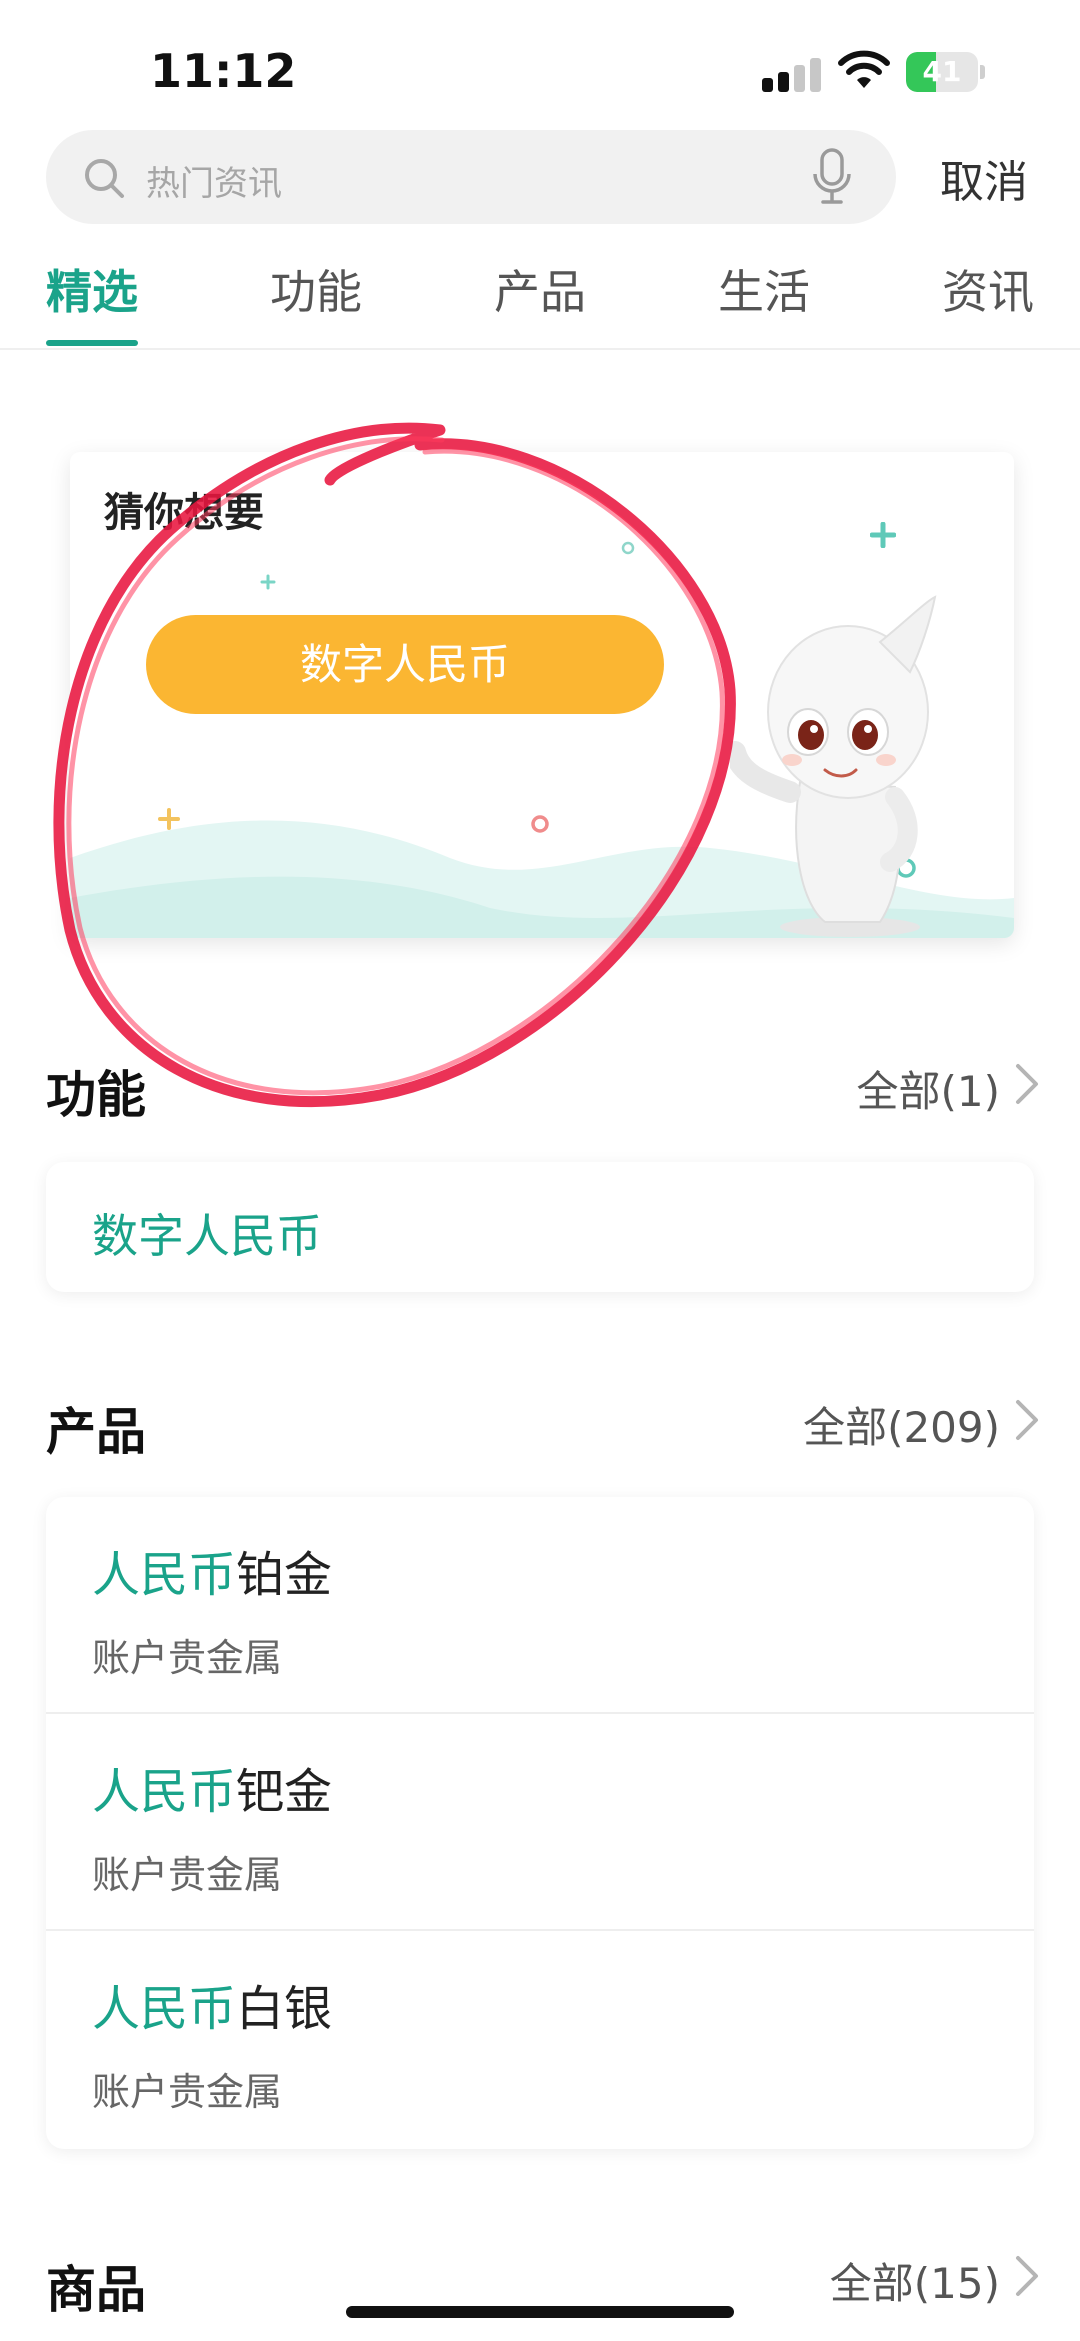 The image size is (1080, 2341). What do you see at coordinates (207, 1233) in the screenshot?
I see `function-item-digital-rmb: 数字人民币` at bounding box center [207, 1233].